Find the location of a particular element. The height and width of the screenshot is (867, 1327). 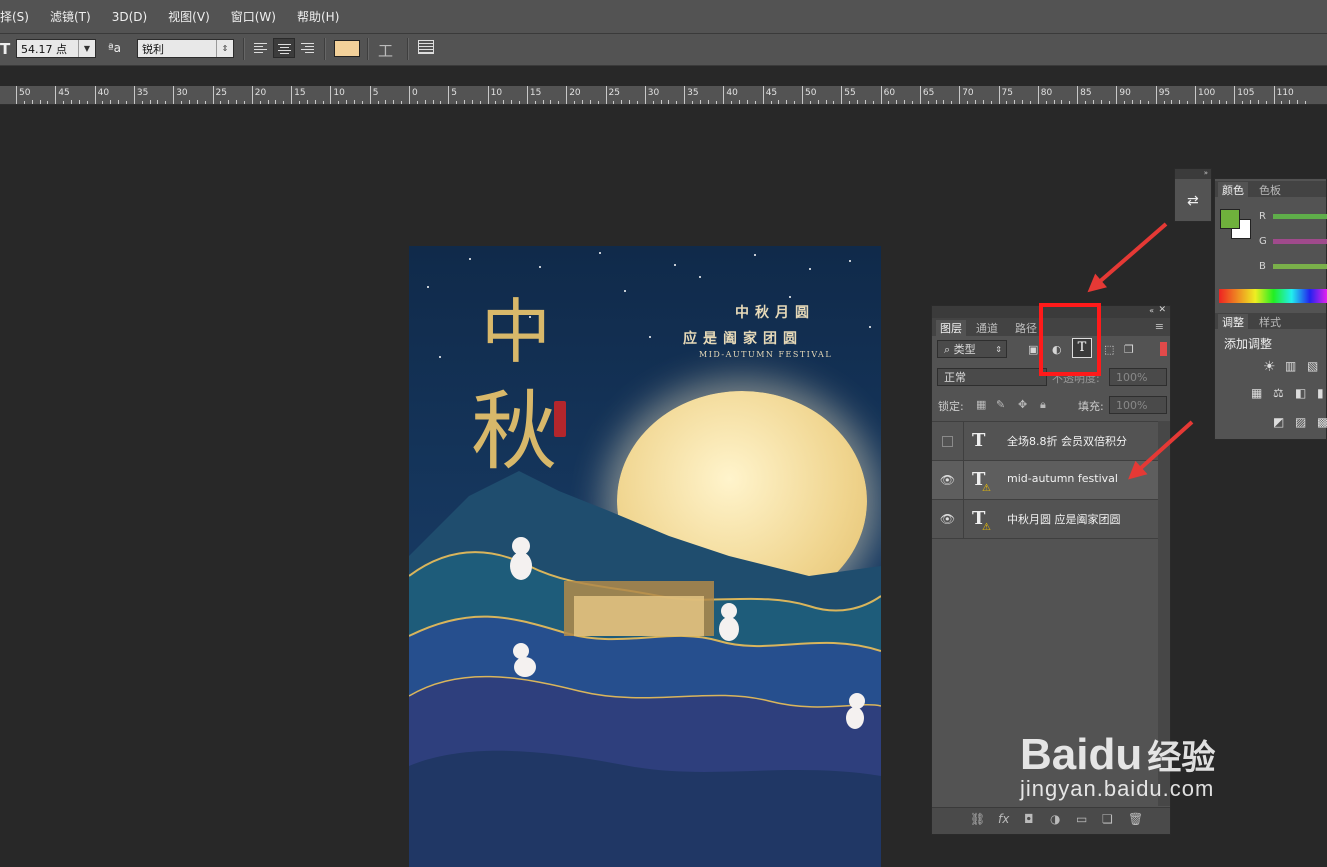

g-slider is located at coordinates (1300, 241).